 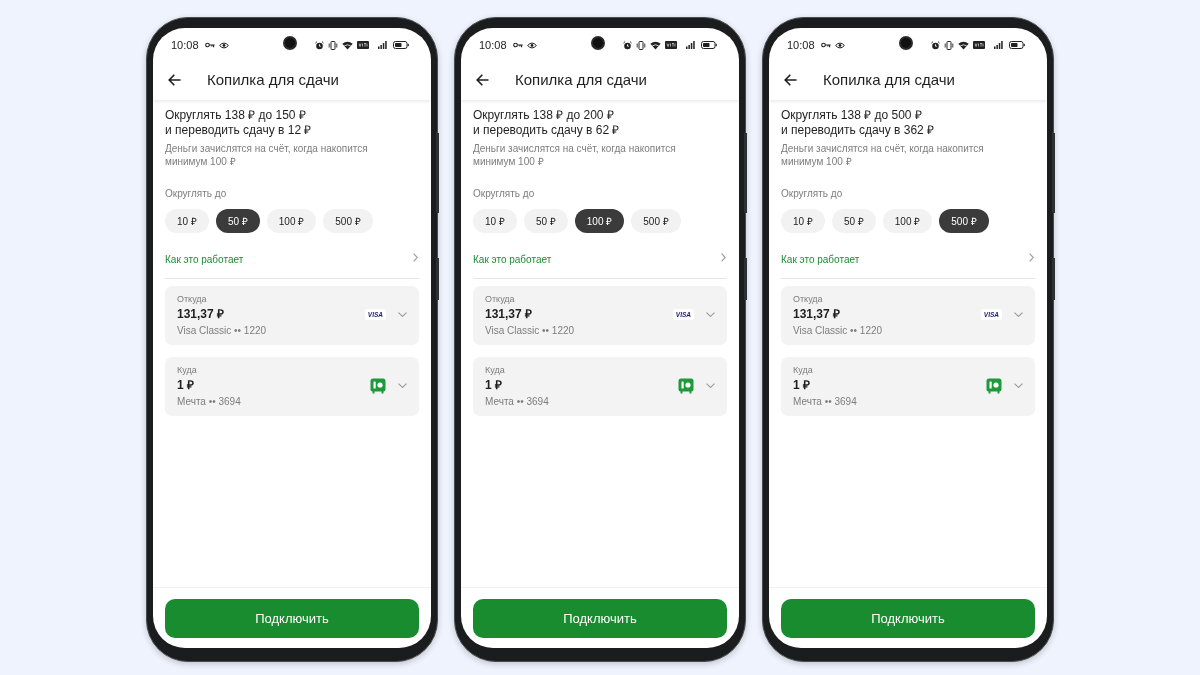 What do you see at coordinates (239, 123) in the screenshot?
I see `summary-text: Округлять 138 ₽ до 150 ₽ и переводить сдачу в 12 ₽` at bounding box center [239, 123].